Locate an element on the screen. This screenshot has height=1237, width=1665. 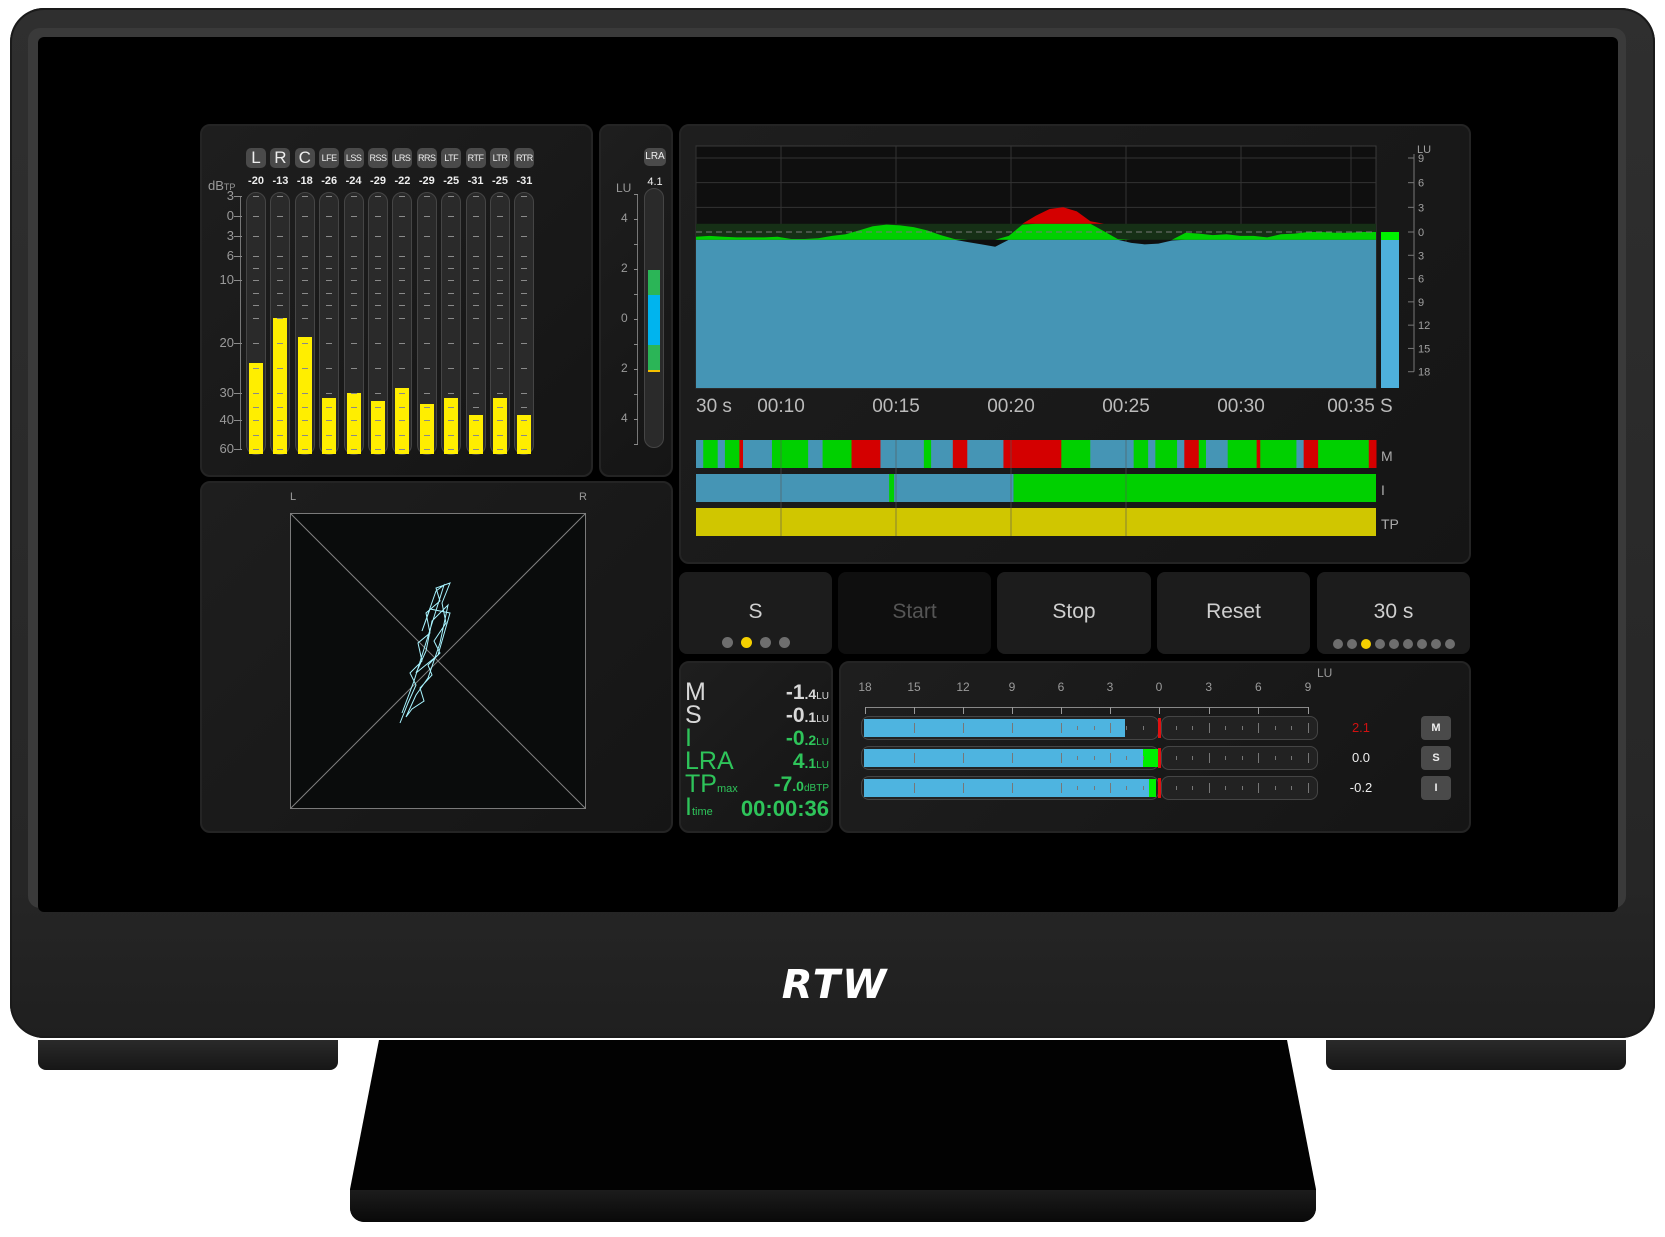
time-window-button: 30 s is located at coordinates (1393, 613).